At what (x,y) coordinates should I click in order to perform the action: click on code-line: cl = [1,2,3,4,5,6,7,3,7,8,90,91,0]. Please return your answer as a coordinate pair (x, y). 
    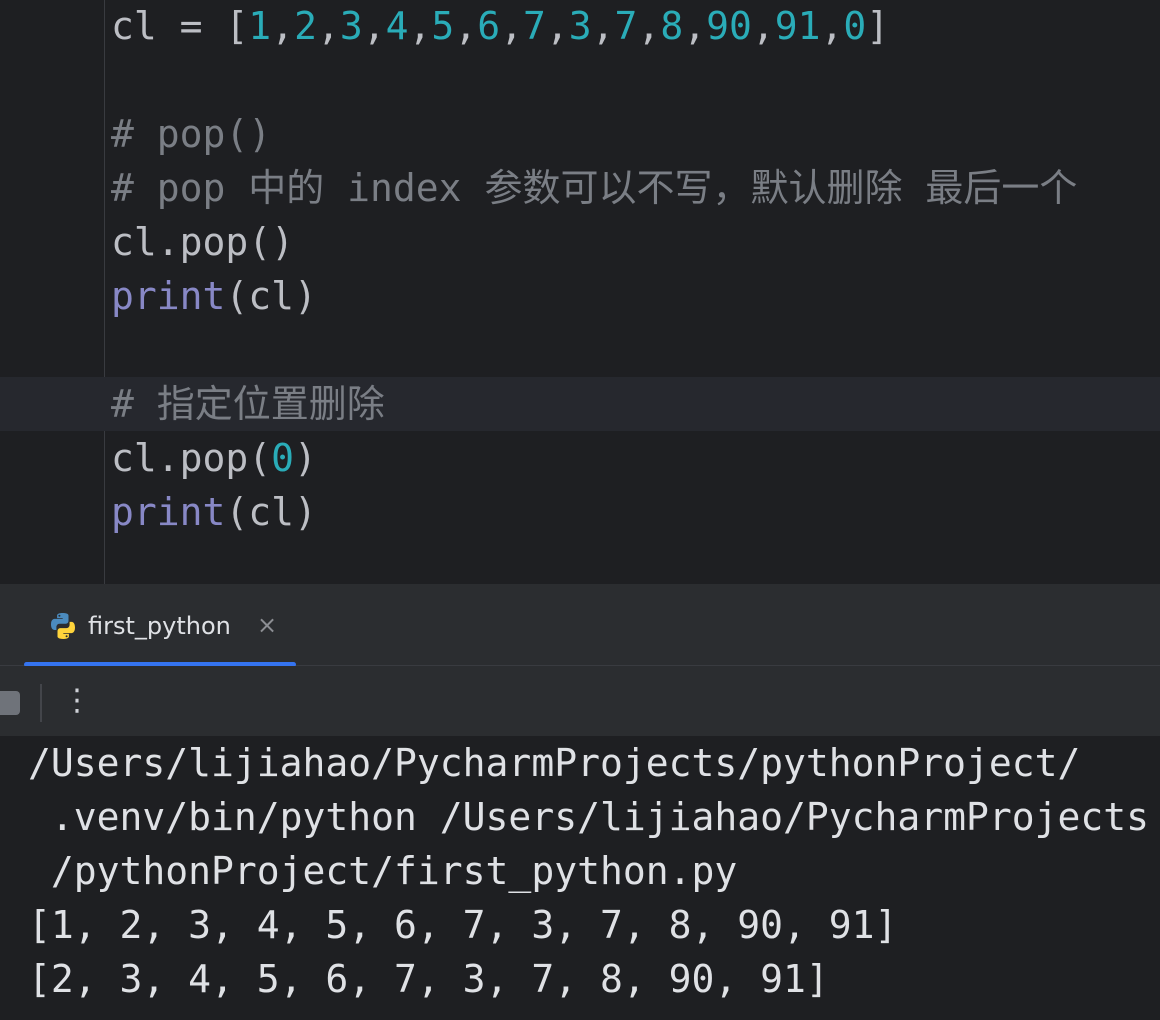
    Looking at the image, I should click on (580, 26).